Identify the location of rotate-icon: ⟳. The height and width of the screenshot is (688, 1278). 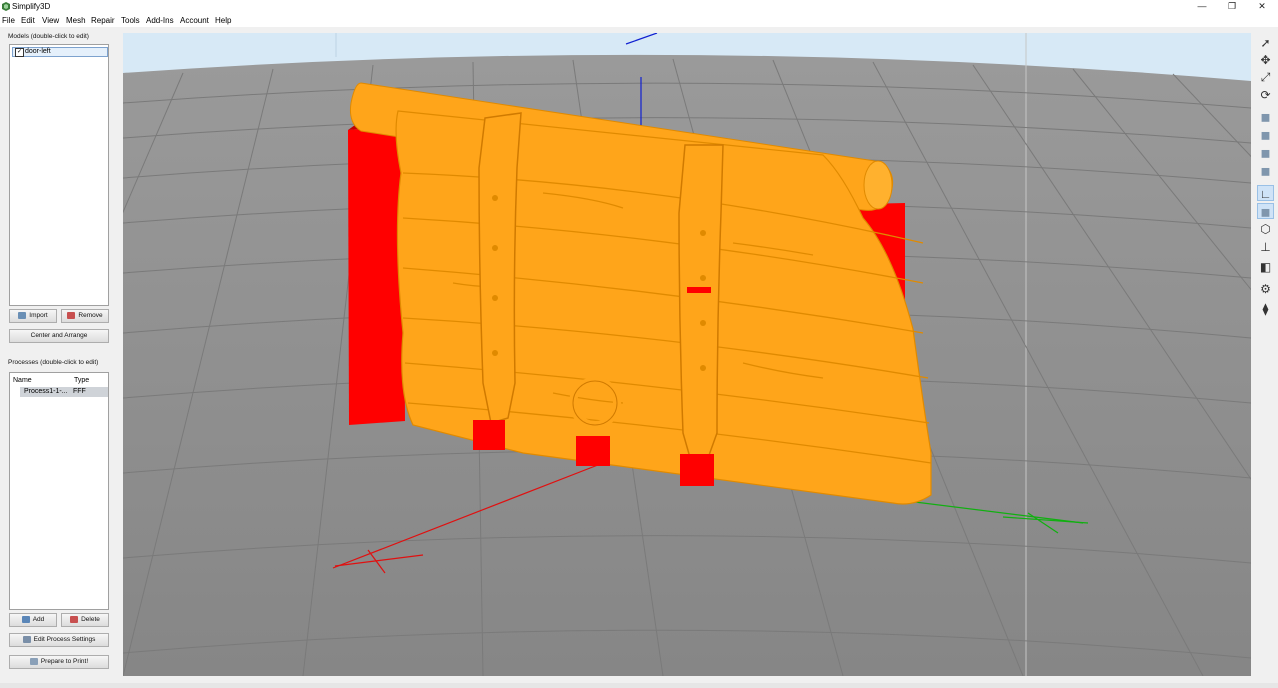
(1265, 95).